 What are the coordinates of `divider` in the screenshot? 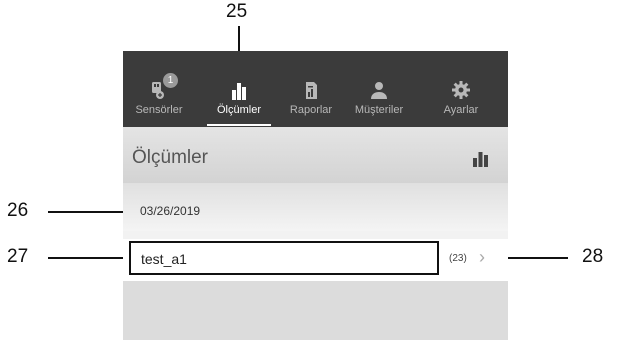 It's located at (315, 235).